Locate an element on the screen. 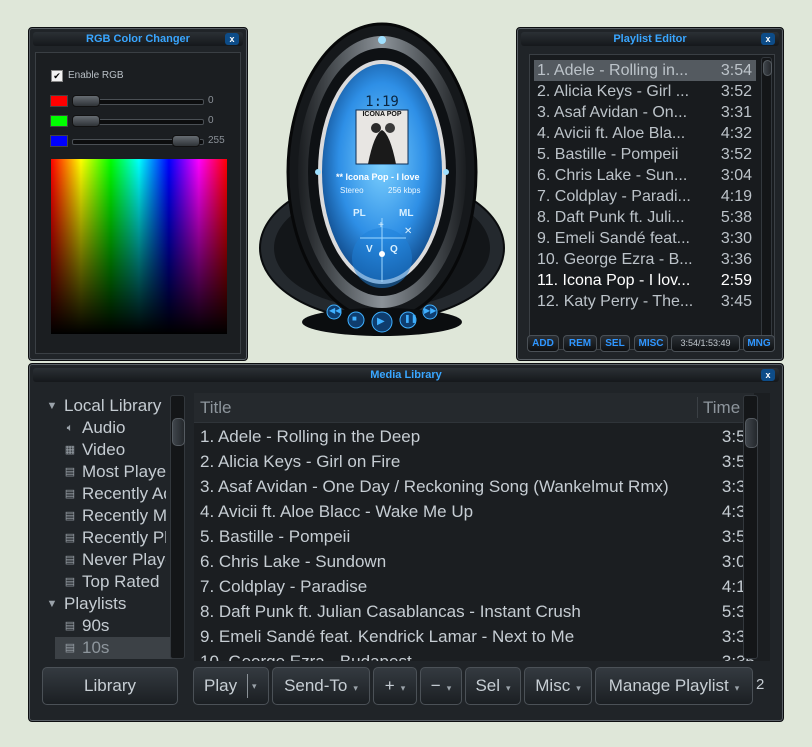 This screenshot has height=747, width=812. column-divider is located at coordinates (697, 407).